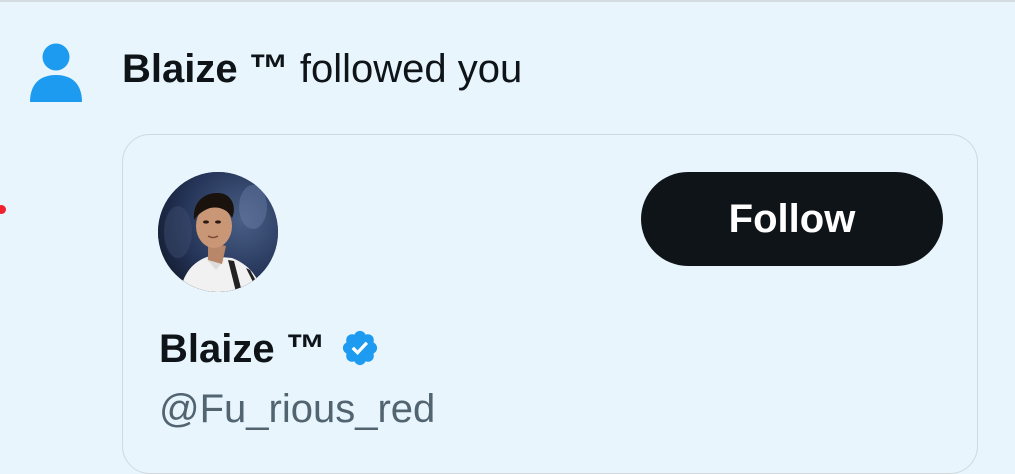  Describe the element at coordinates (359, 348) in the screenshot. I see `verified-badge-icon` at that location.